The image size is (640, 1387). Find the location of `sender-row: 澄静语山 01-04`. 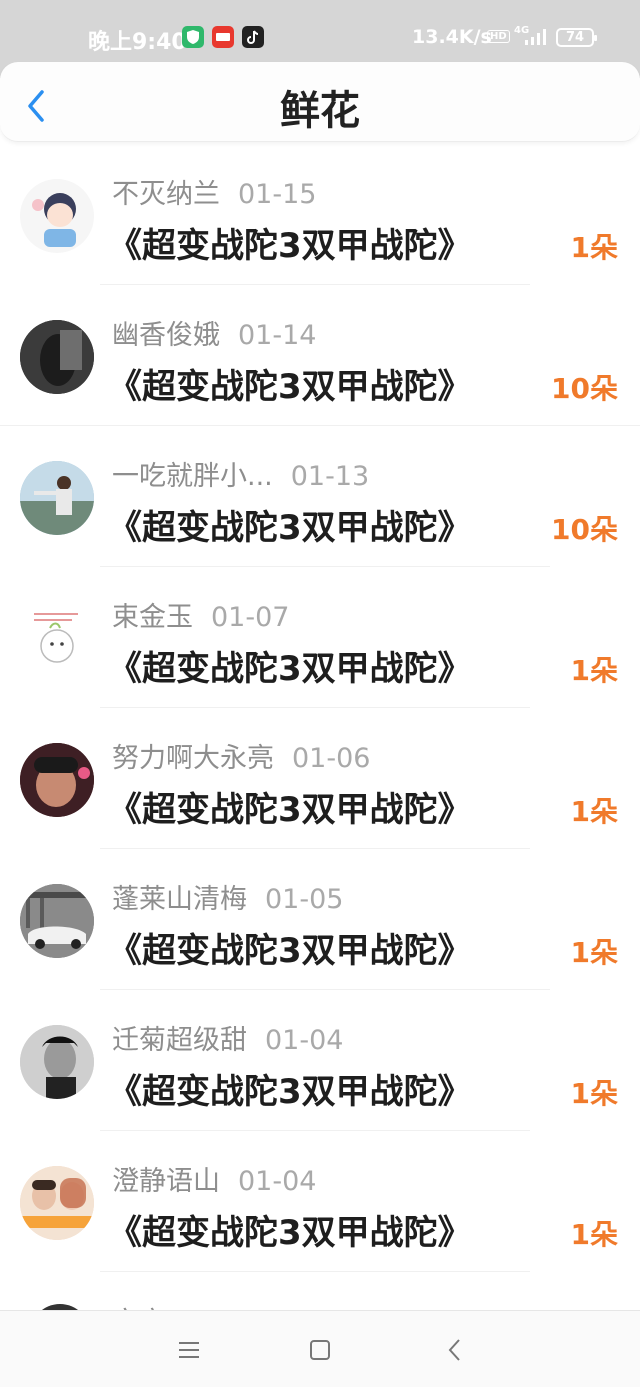

sender-row: 澄静语山 01-04 is located at coordinates (214, 1178).